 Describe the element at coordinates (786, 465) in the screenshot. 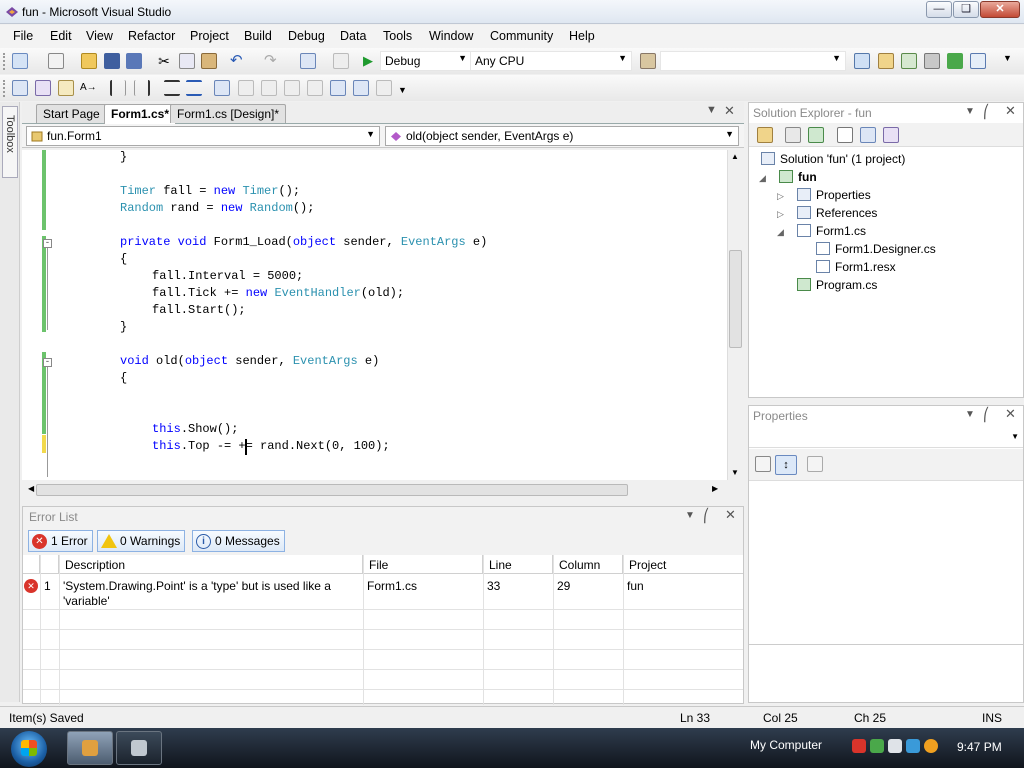

I see `alphabetical-icon: ↕` at that location.